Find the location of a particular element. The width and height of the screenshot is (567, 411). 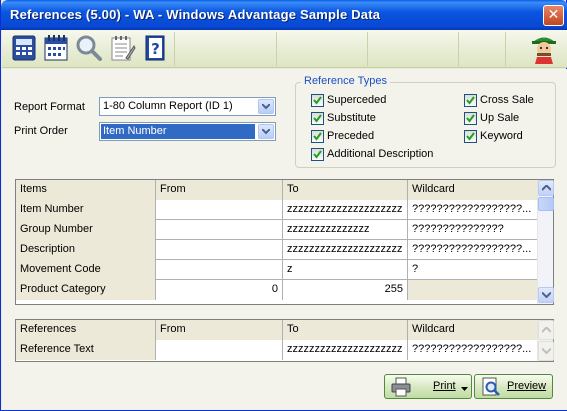

additional-description-checkbox: Additional Description is located at coordinates (376, 155).